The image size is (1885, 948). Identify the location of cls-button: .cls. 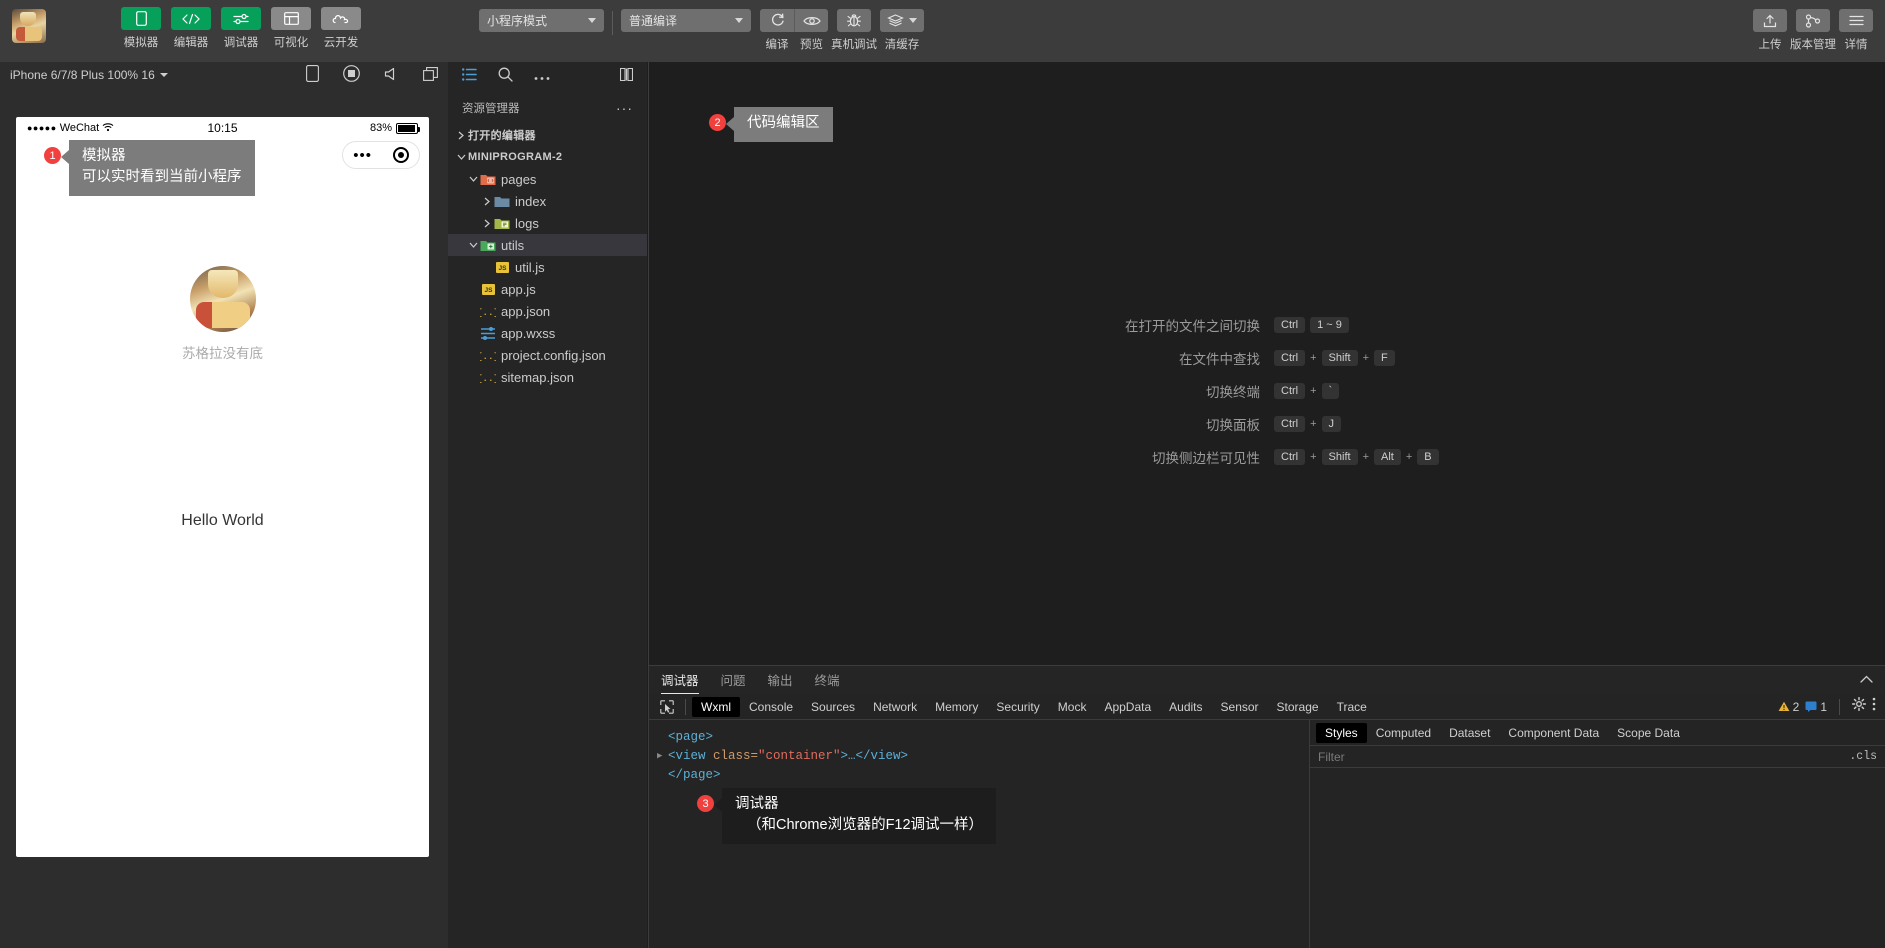
(1863, 756).